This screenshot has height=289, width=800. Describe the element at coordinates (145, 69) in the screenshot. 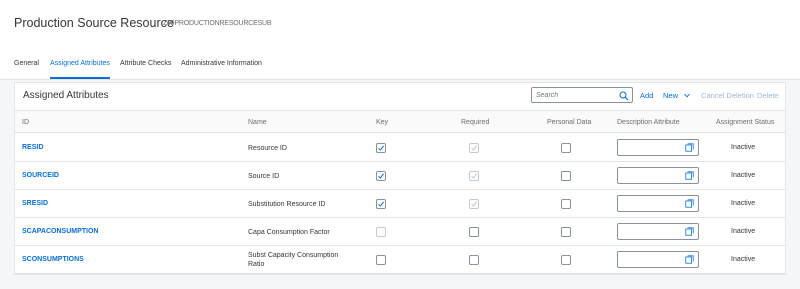

I see `tab-attribute-checks: Attribute Checks` at that location.